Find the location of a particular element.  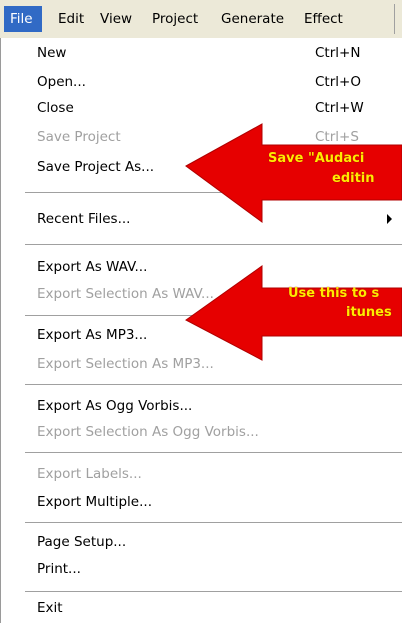

menu-project: Project is located at coordinates (175, 19).